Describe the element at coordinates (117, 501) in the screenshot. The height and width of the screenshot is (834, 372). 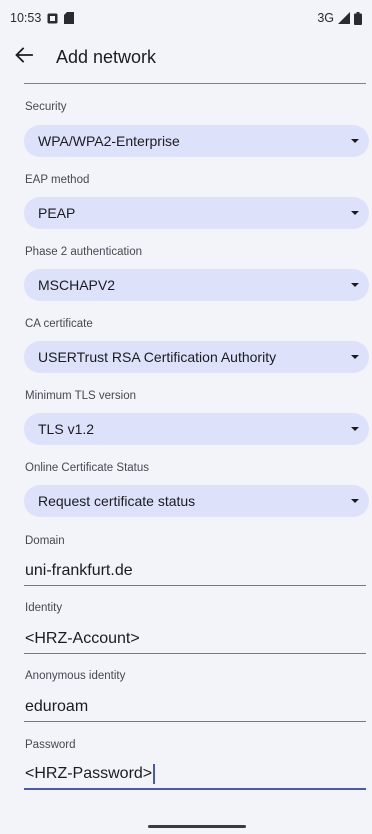
I see `ocsp-value: Request certificate status` at that location.